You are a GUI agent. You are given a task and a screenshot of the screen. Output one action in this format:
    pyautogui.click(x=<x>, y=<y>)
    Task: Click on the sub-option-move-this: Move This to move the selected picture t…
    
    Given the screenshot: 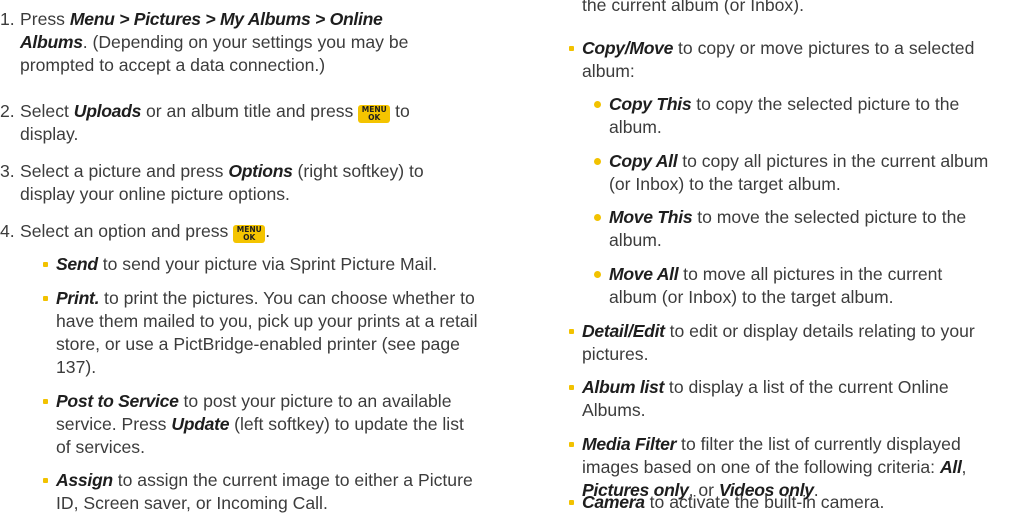 What is the action you would take?
    pyautogui.click(x=794, y=229)
    